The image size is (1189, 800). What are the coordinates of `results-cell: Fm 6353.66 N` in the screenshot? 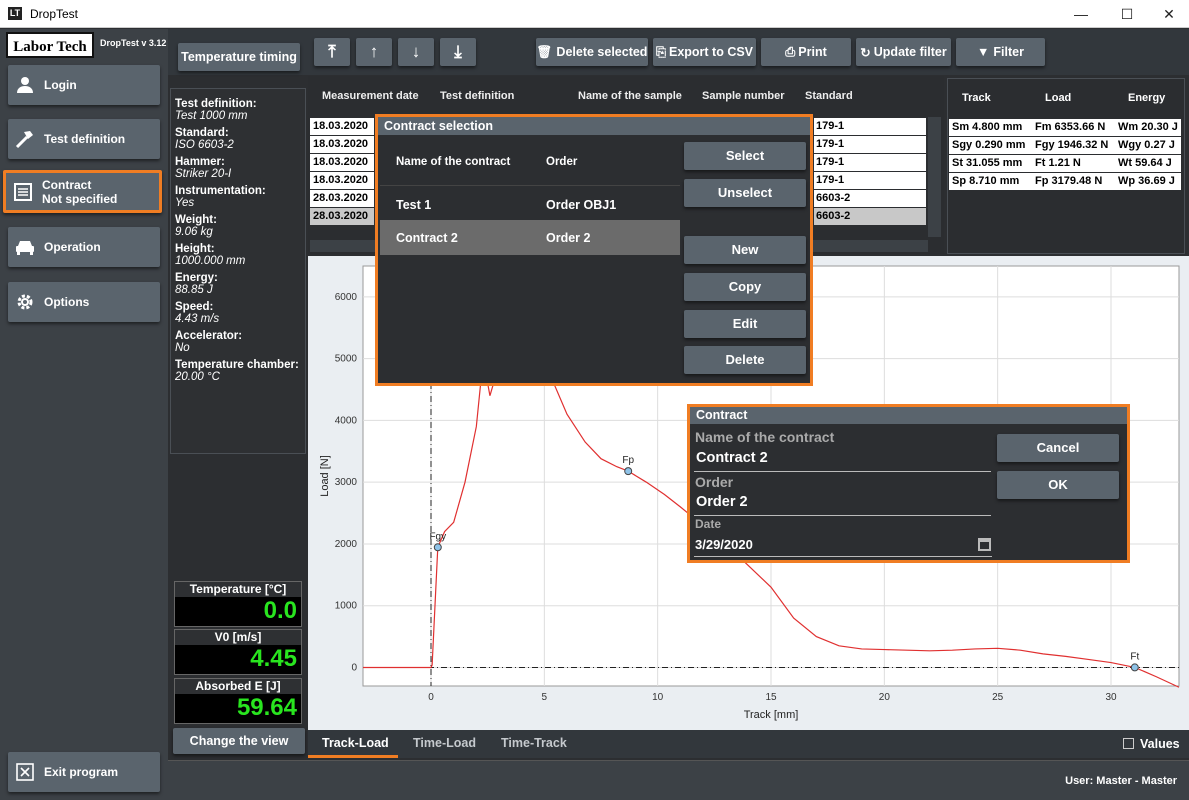 It's located at (1070, 127).